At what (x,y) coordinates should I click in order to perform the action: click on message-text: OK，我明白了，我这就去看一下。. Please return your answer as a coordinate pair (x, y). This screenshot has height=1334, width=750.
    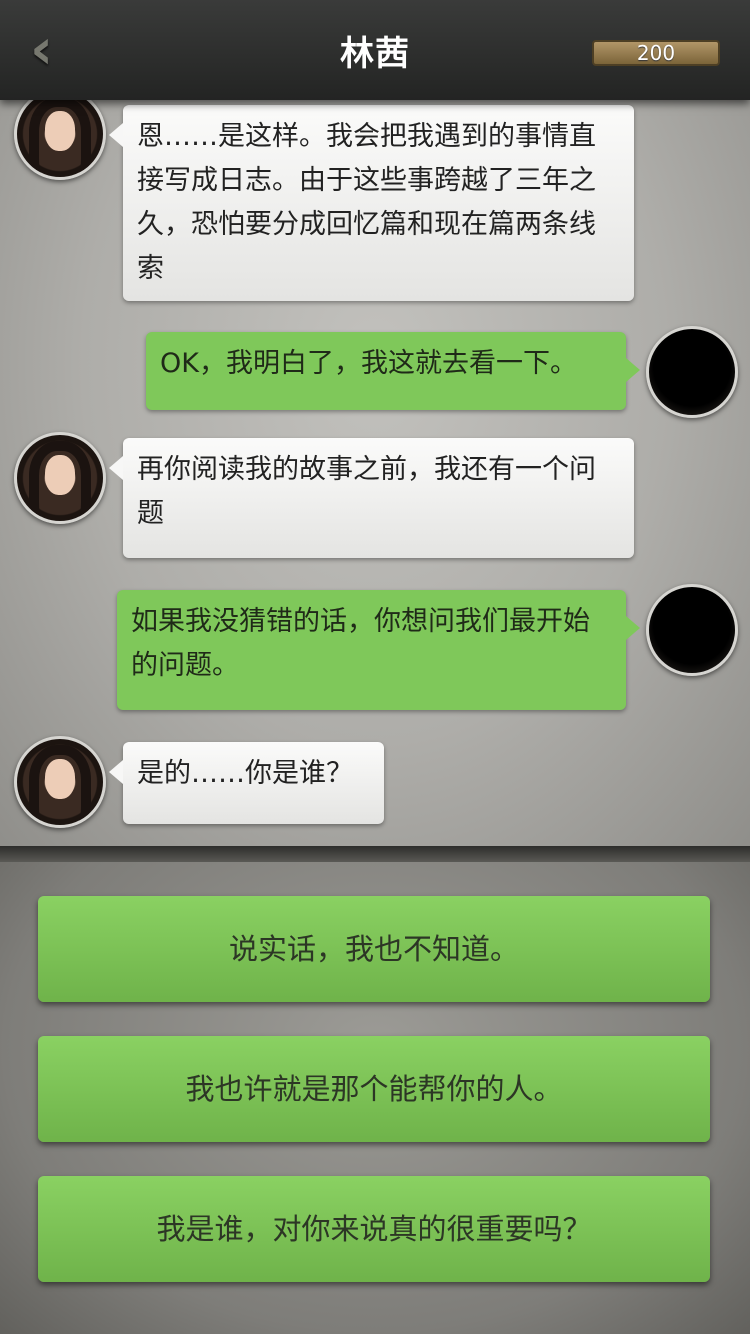
    Looking at the image, I should click on (368, 363).